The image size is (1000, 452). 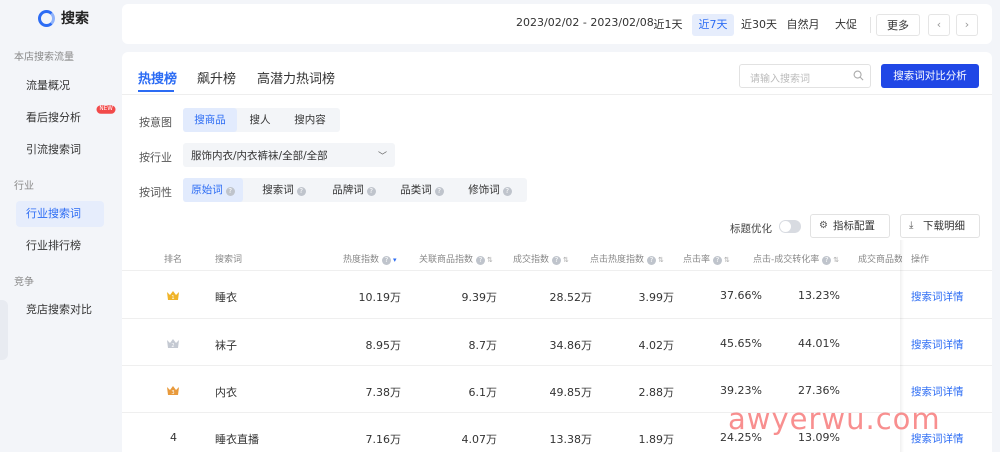 I want to click on rank-crown-icon: 2, so click(x=173, y=344).